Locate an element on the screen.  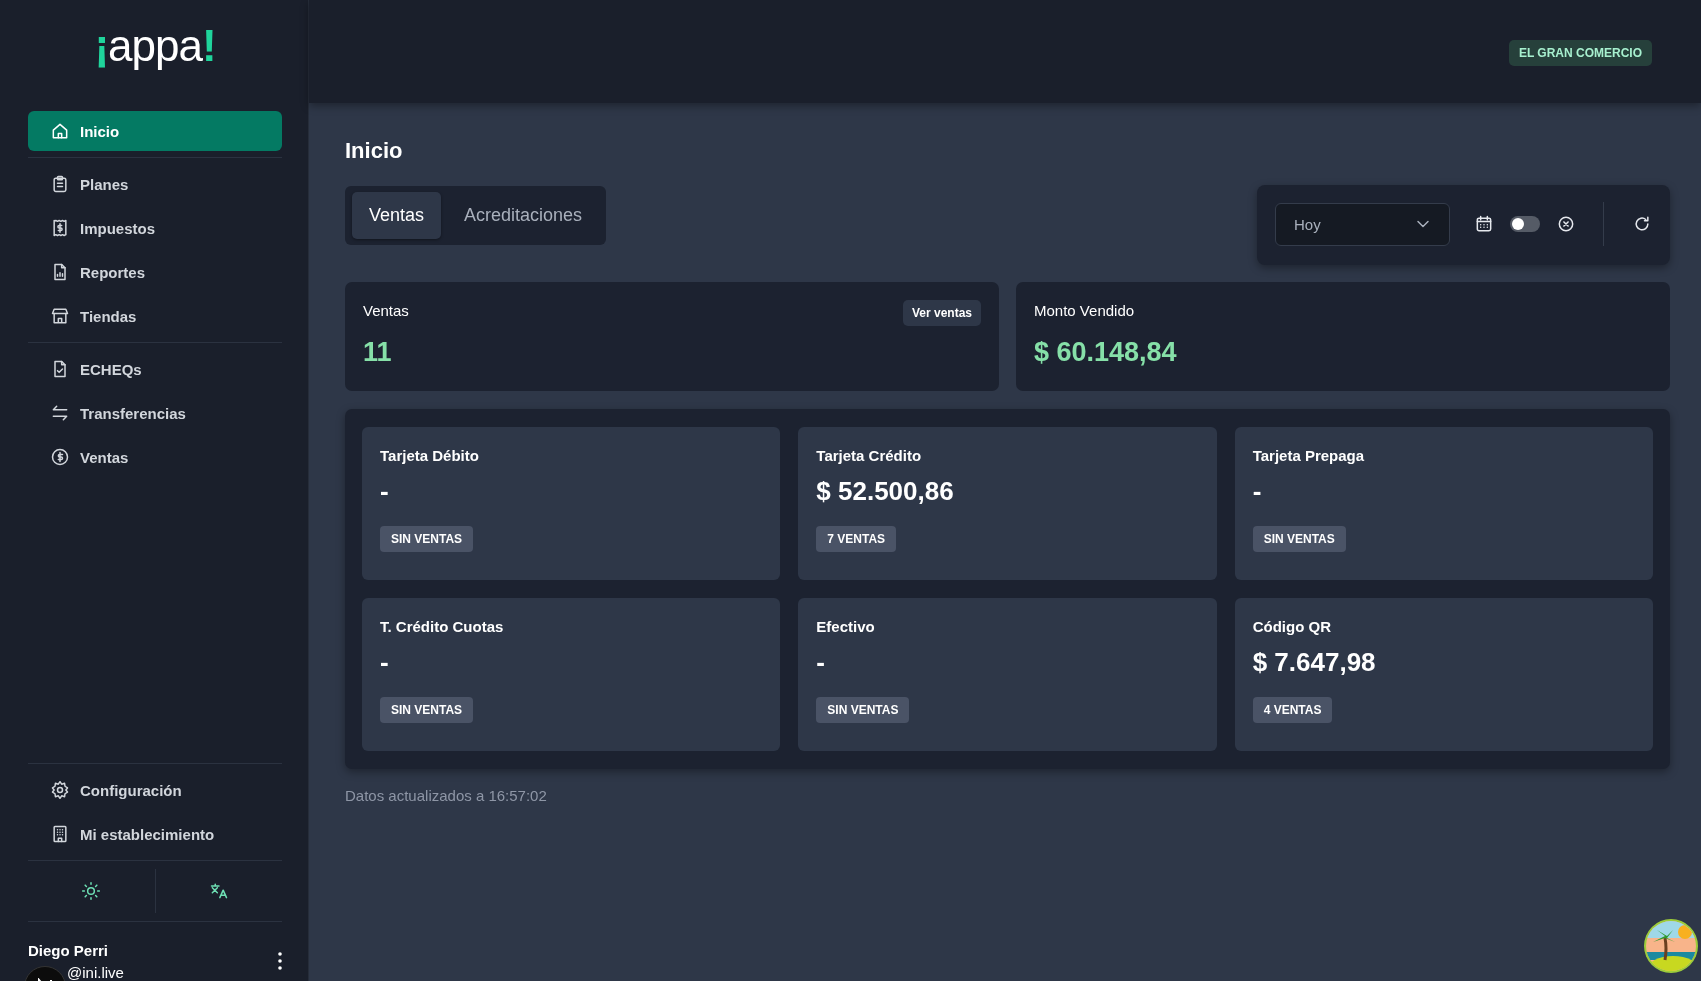
method-title: T. Crédito Cuotas is located at coordinates (442, 626).